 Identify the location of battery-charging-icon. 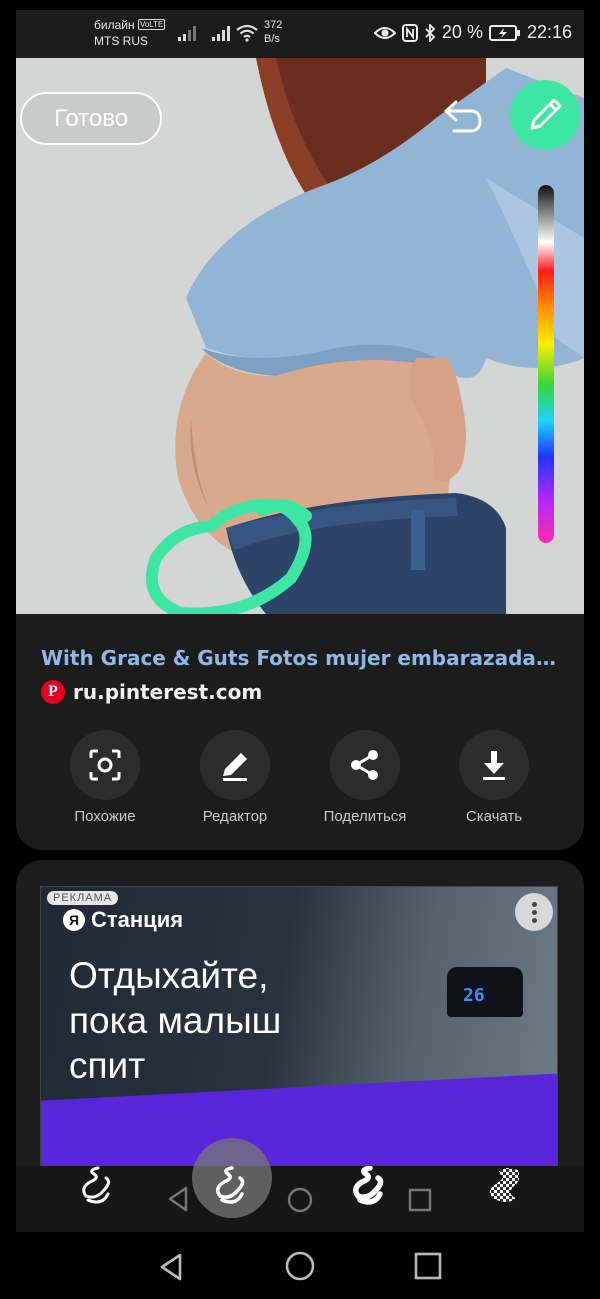
(504, 32).